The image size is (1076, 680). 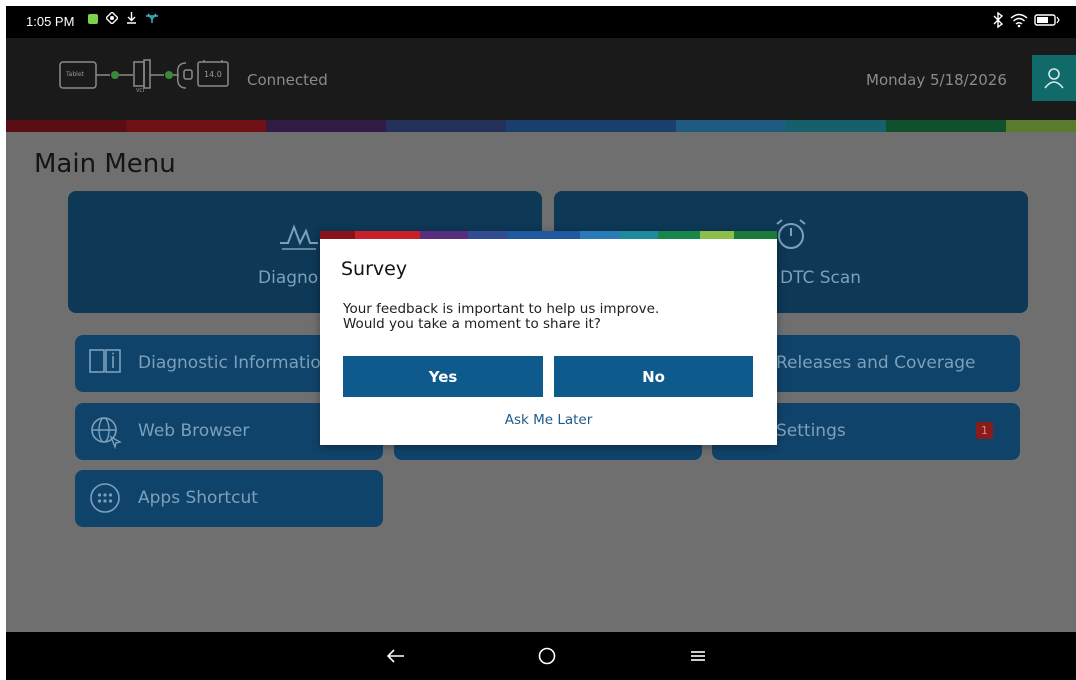 What do you see at coordinates (194, 431) in the screenshot?
I see `tile-web-browser-label: Web Browser` at bounding box center [194, 431].